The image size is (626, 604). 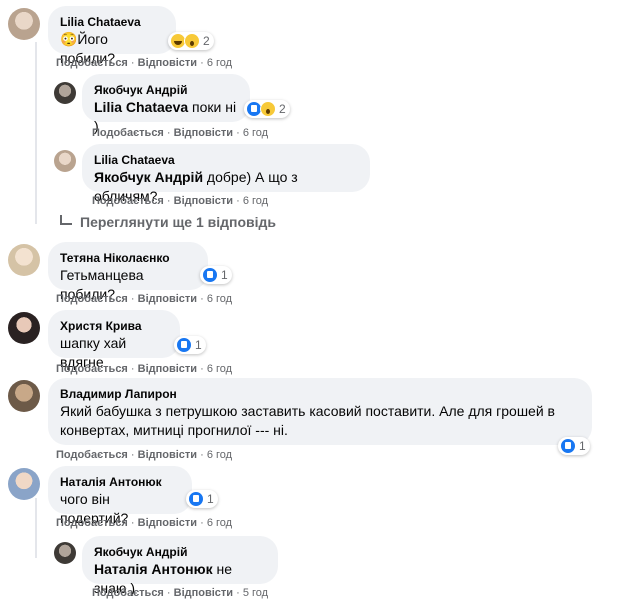 I want to click on comment-bubble: Якобчук Андрій Наталія Антонюк не знаю ), so click(x=180, y=566).